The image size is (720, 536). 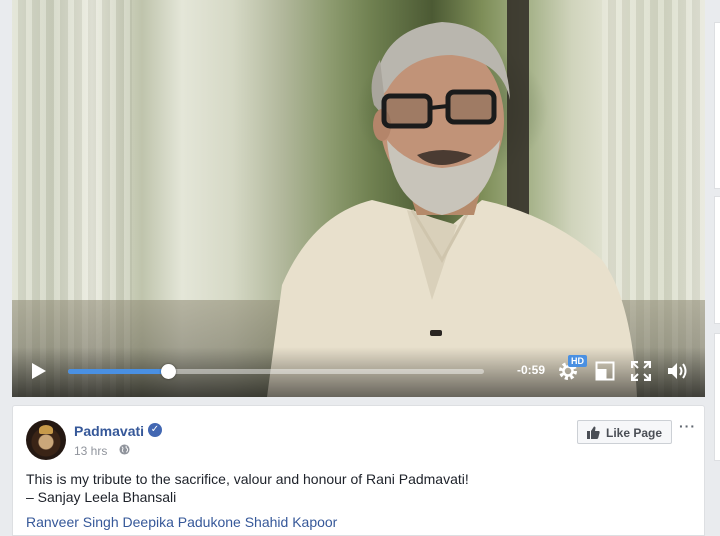 What do you see at coordinates (291, 522) in the screenshot?
I see `tag-link: Shahid Kapoor` at bounding box center [291, 522].